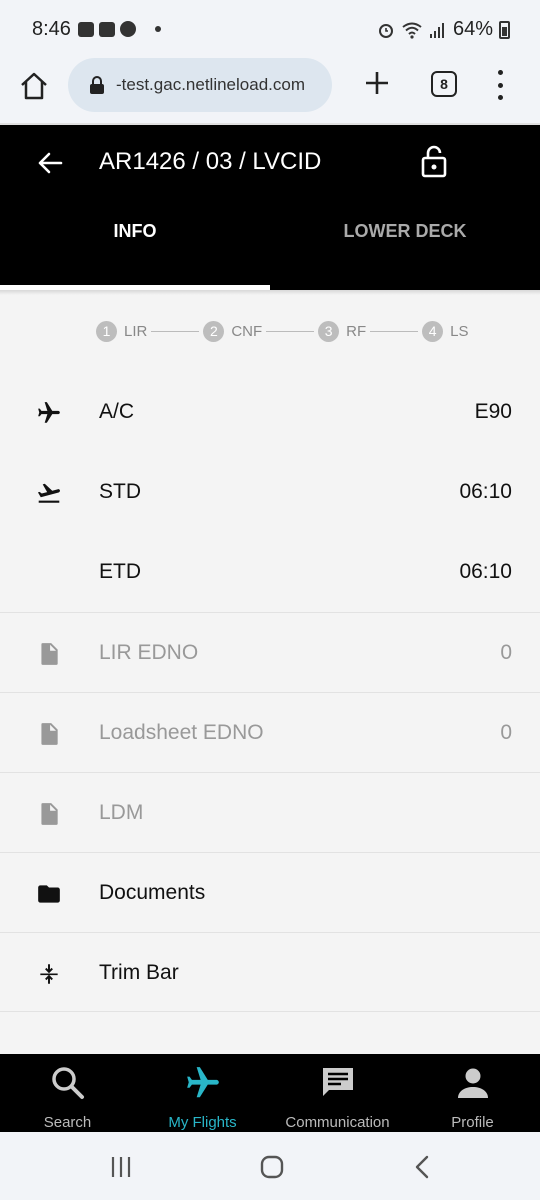 The width and height of the screenshot is (540, 1200). What do you see at coordinates (270, 652) in the screenshot?
I see `row-lir-edno: LIR EDNO 0` at bounding box center [270, 652].